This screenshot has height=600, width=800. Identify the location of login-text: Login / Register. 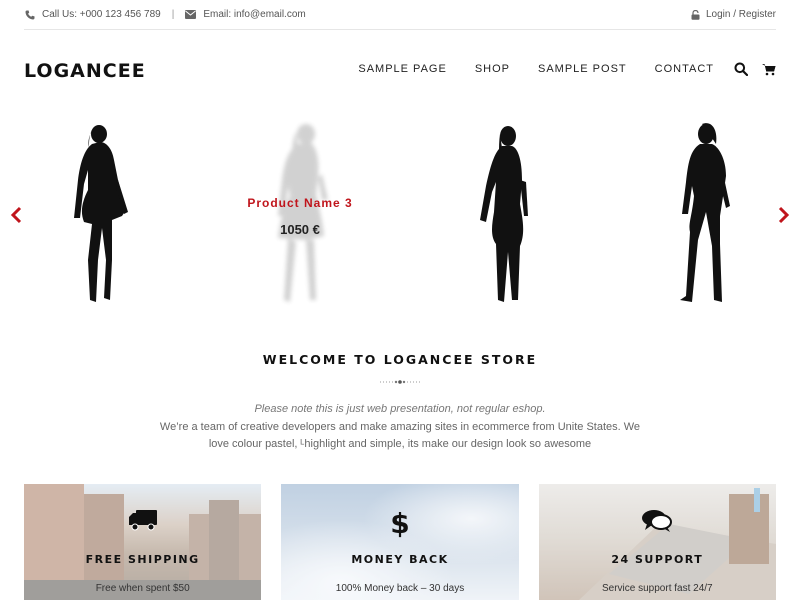
(740, 14).